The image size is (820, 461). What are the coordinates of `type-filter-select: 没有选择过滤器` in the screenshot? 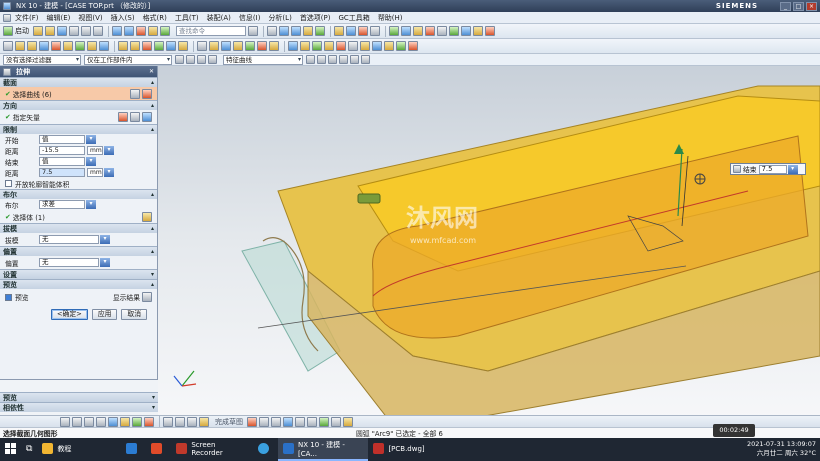 It's located at (42, 59).